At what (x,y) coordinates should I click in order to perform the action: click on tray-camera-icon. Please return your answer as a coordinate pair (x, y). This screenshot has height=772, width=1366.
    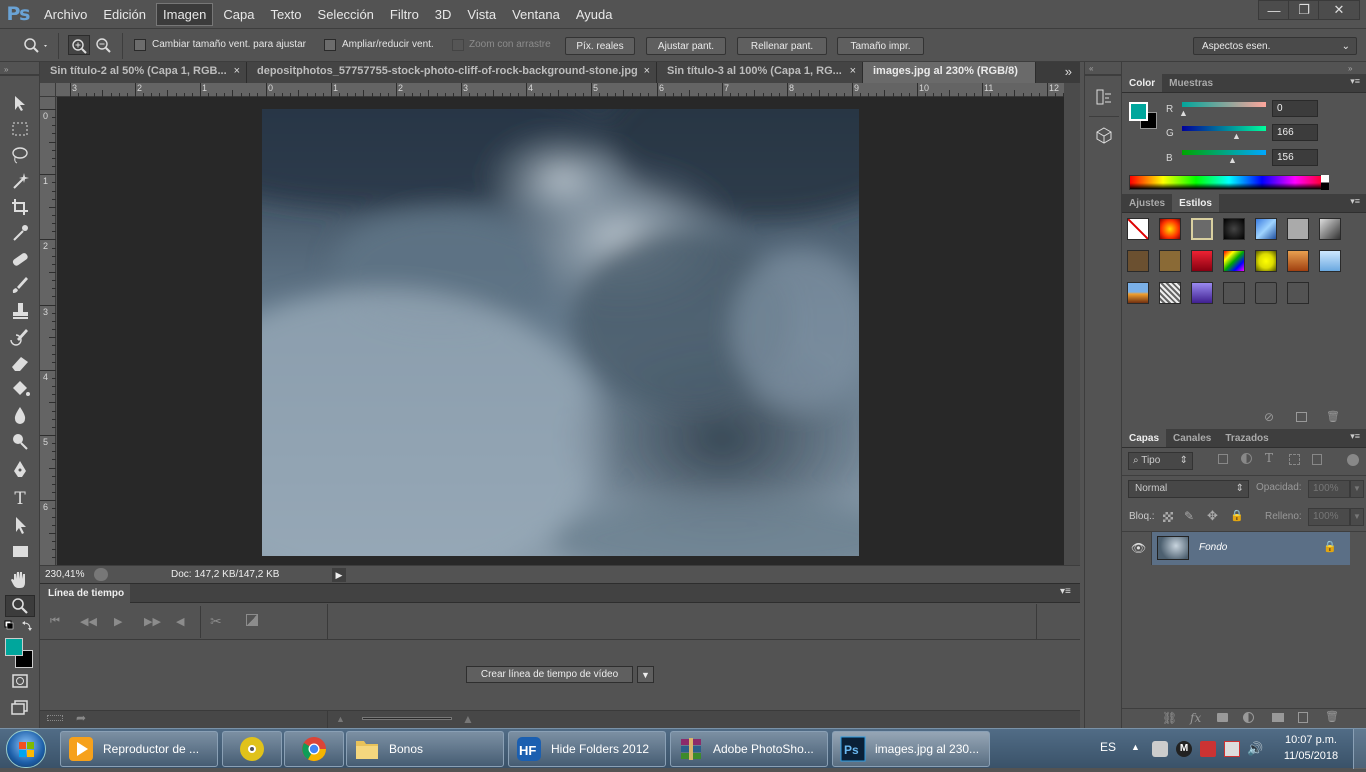
    Looking at the image, I should click on (1160, 749).